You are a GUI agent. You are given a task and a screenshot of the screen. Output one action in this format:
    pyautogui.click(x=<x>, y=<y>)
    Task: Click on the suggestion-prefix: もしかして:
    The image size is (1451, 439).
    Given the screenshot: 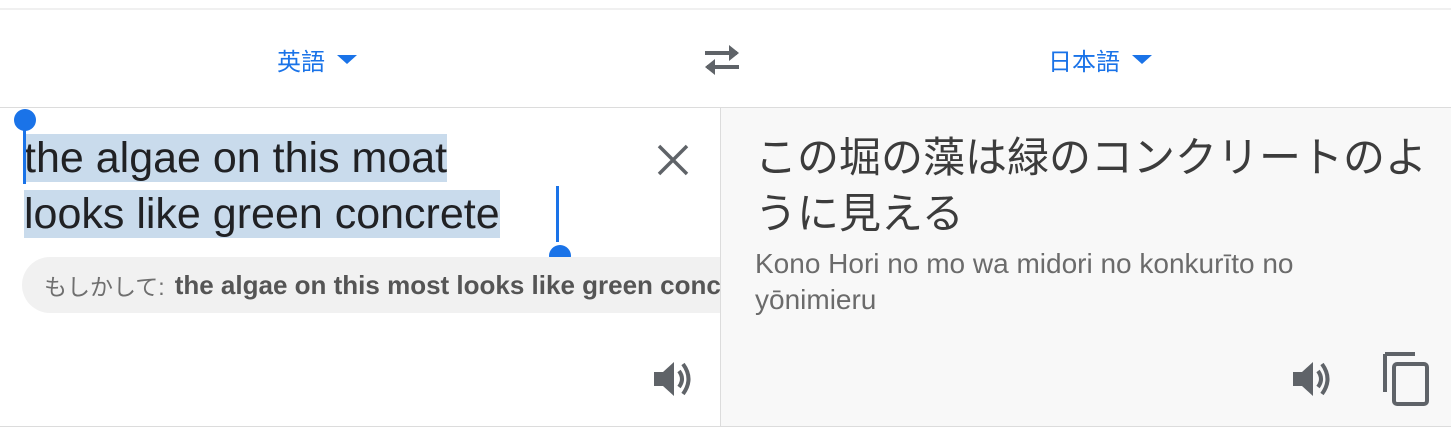 What is the action you would take?
    pyautogui.click(x=104, y=287)
    